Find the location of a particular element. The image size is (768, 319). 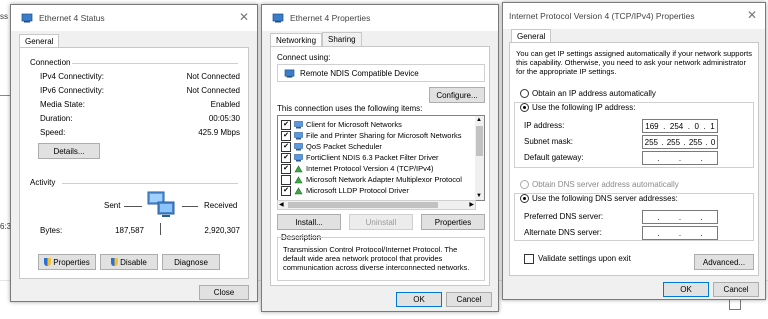

tab-sharing: Sharing is located at coordinates (342, 39).